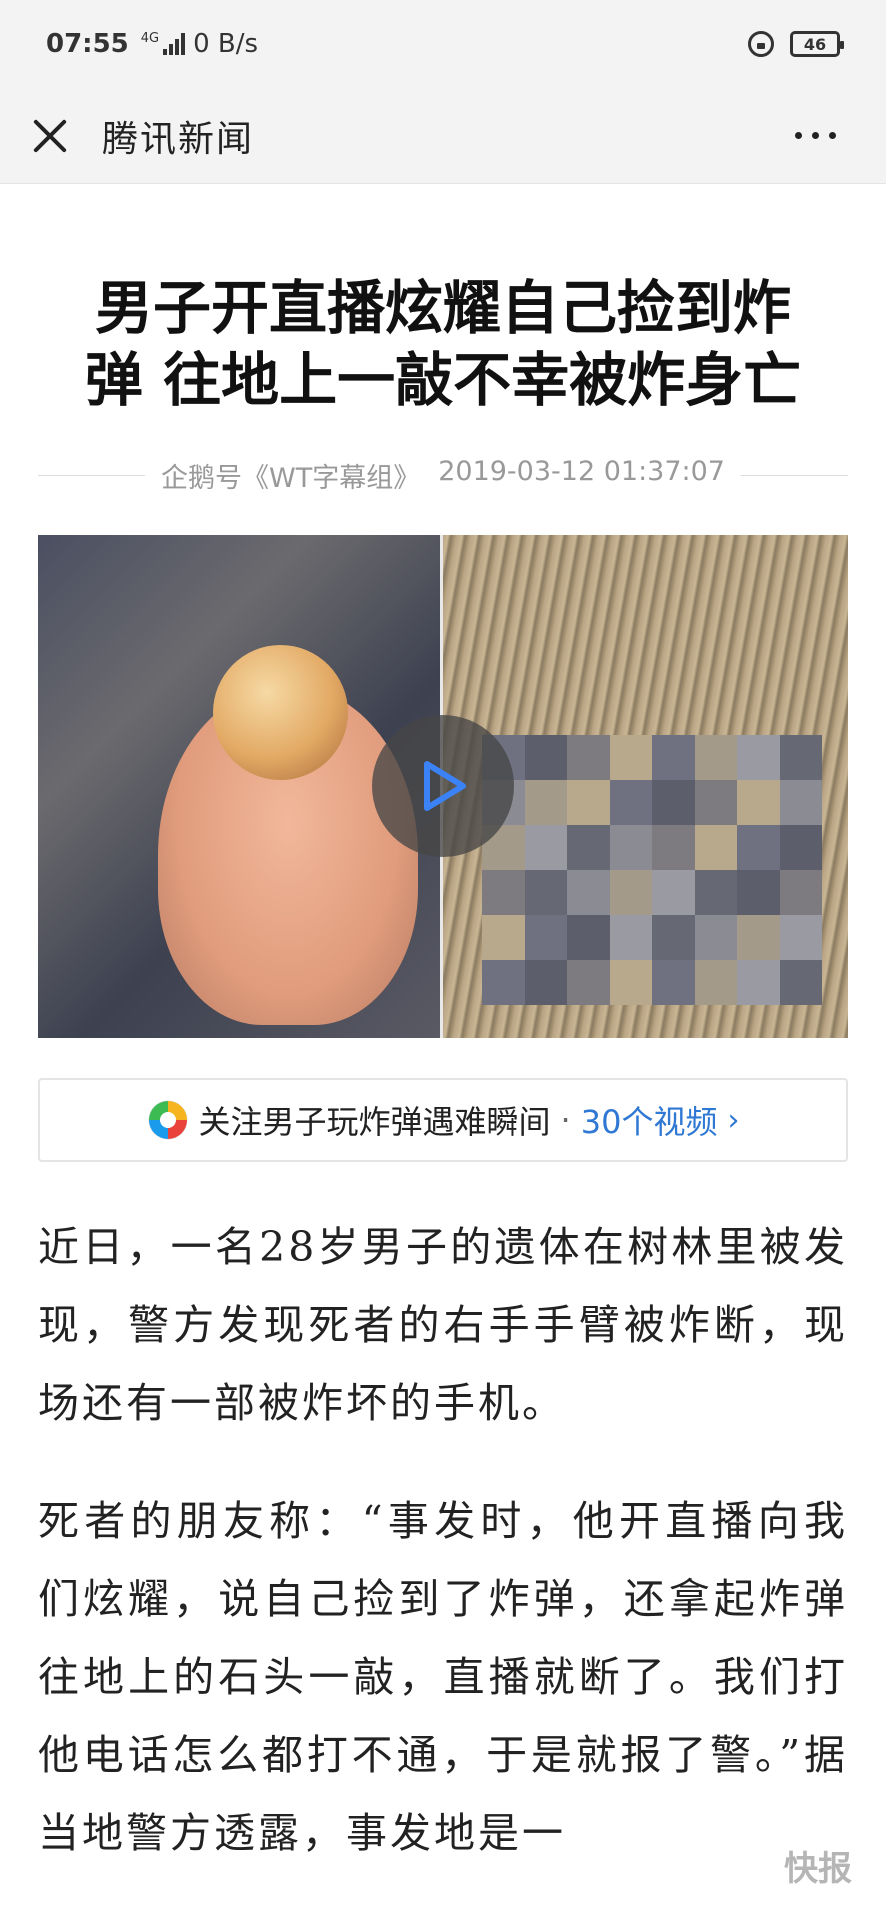  I want to click on status-bar: 07:55 4G 0 B/s 46, so click(443, 44).